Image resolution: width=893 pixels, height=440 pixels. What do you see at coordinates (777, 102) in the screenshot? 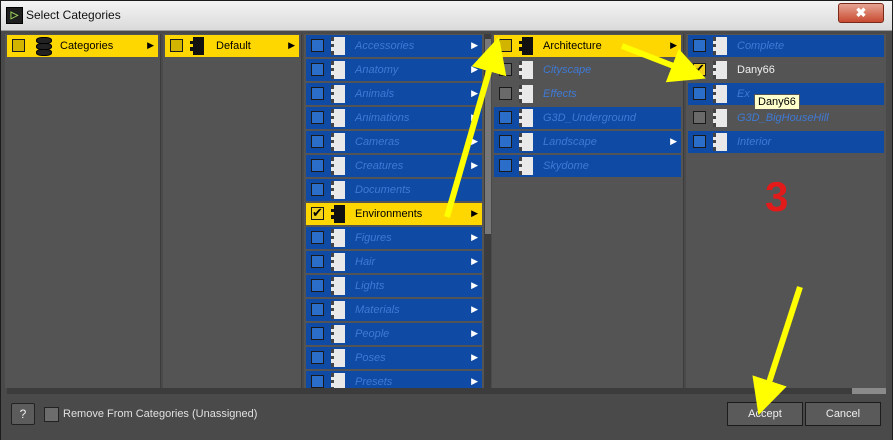
I see `tooltip: Dany66` at bounding box center [777, 102].